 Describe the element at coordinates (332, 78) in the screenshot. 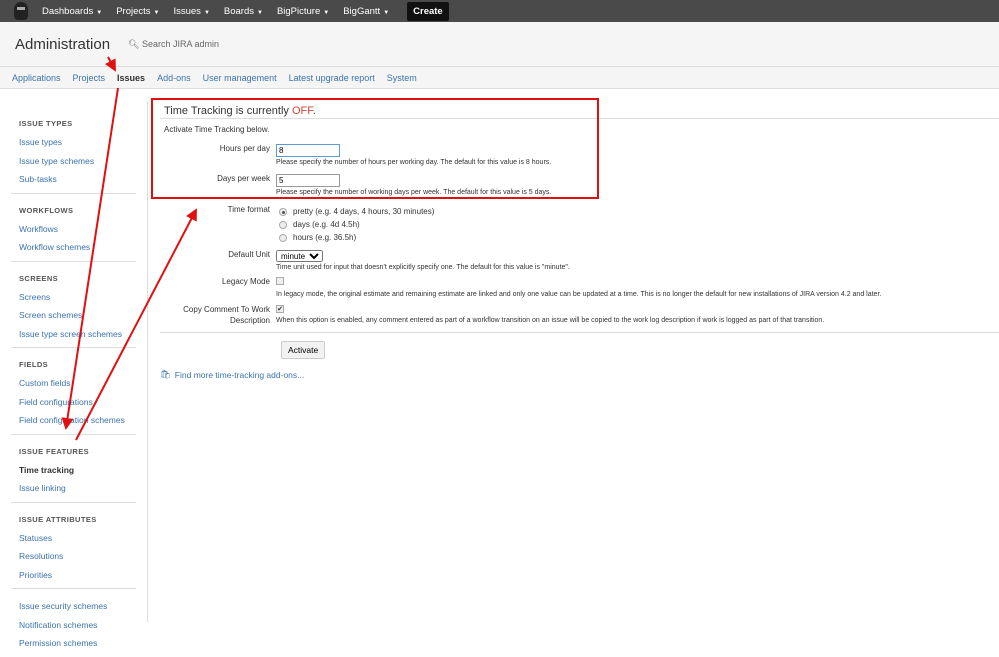

I see `tab-latest-upgrade-report: Latest upgrade report` at that location.